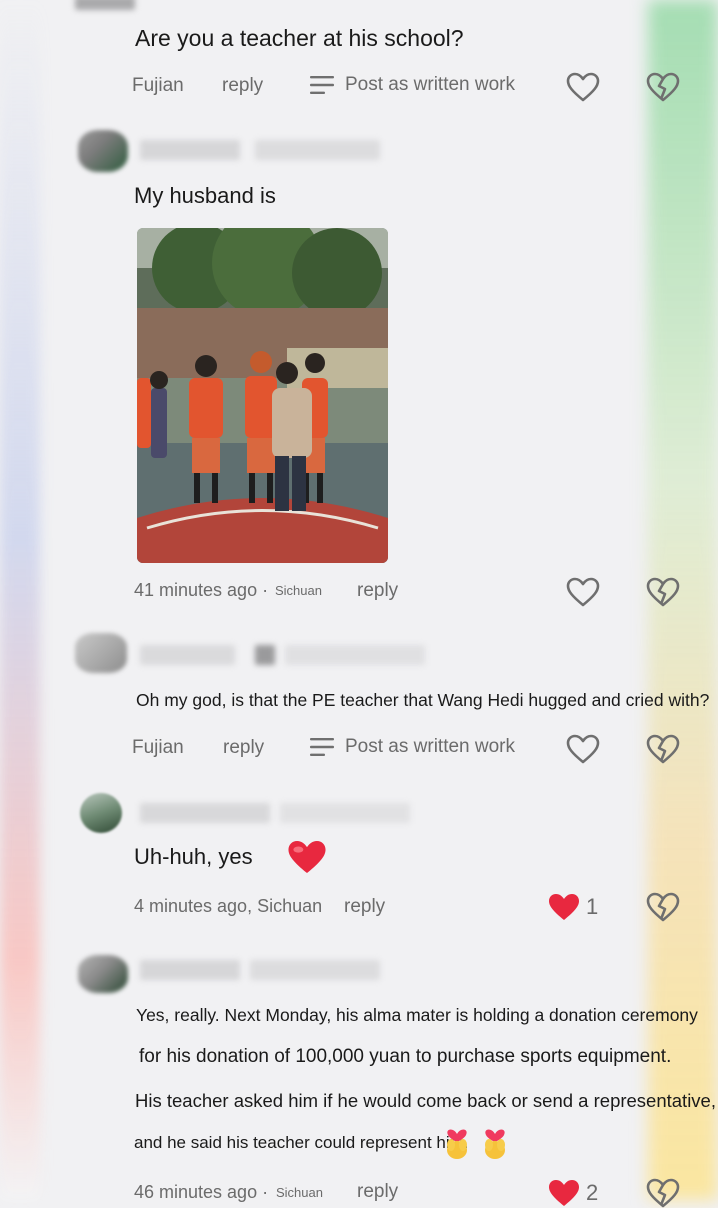  What do you see at coordinates (201, 590) in the screenshot?
I see `comment-timestamp: 41 minutes ago ·` at bounding box center [201, 590].